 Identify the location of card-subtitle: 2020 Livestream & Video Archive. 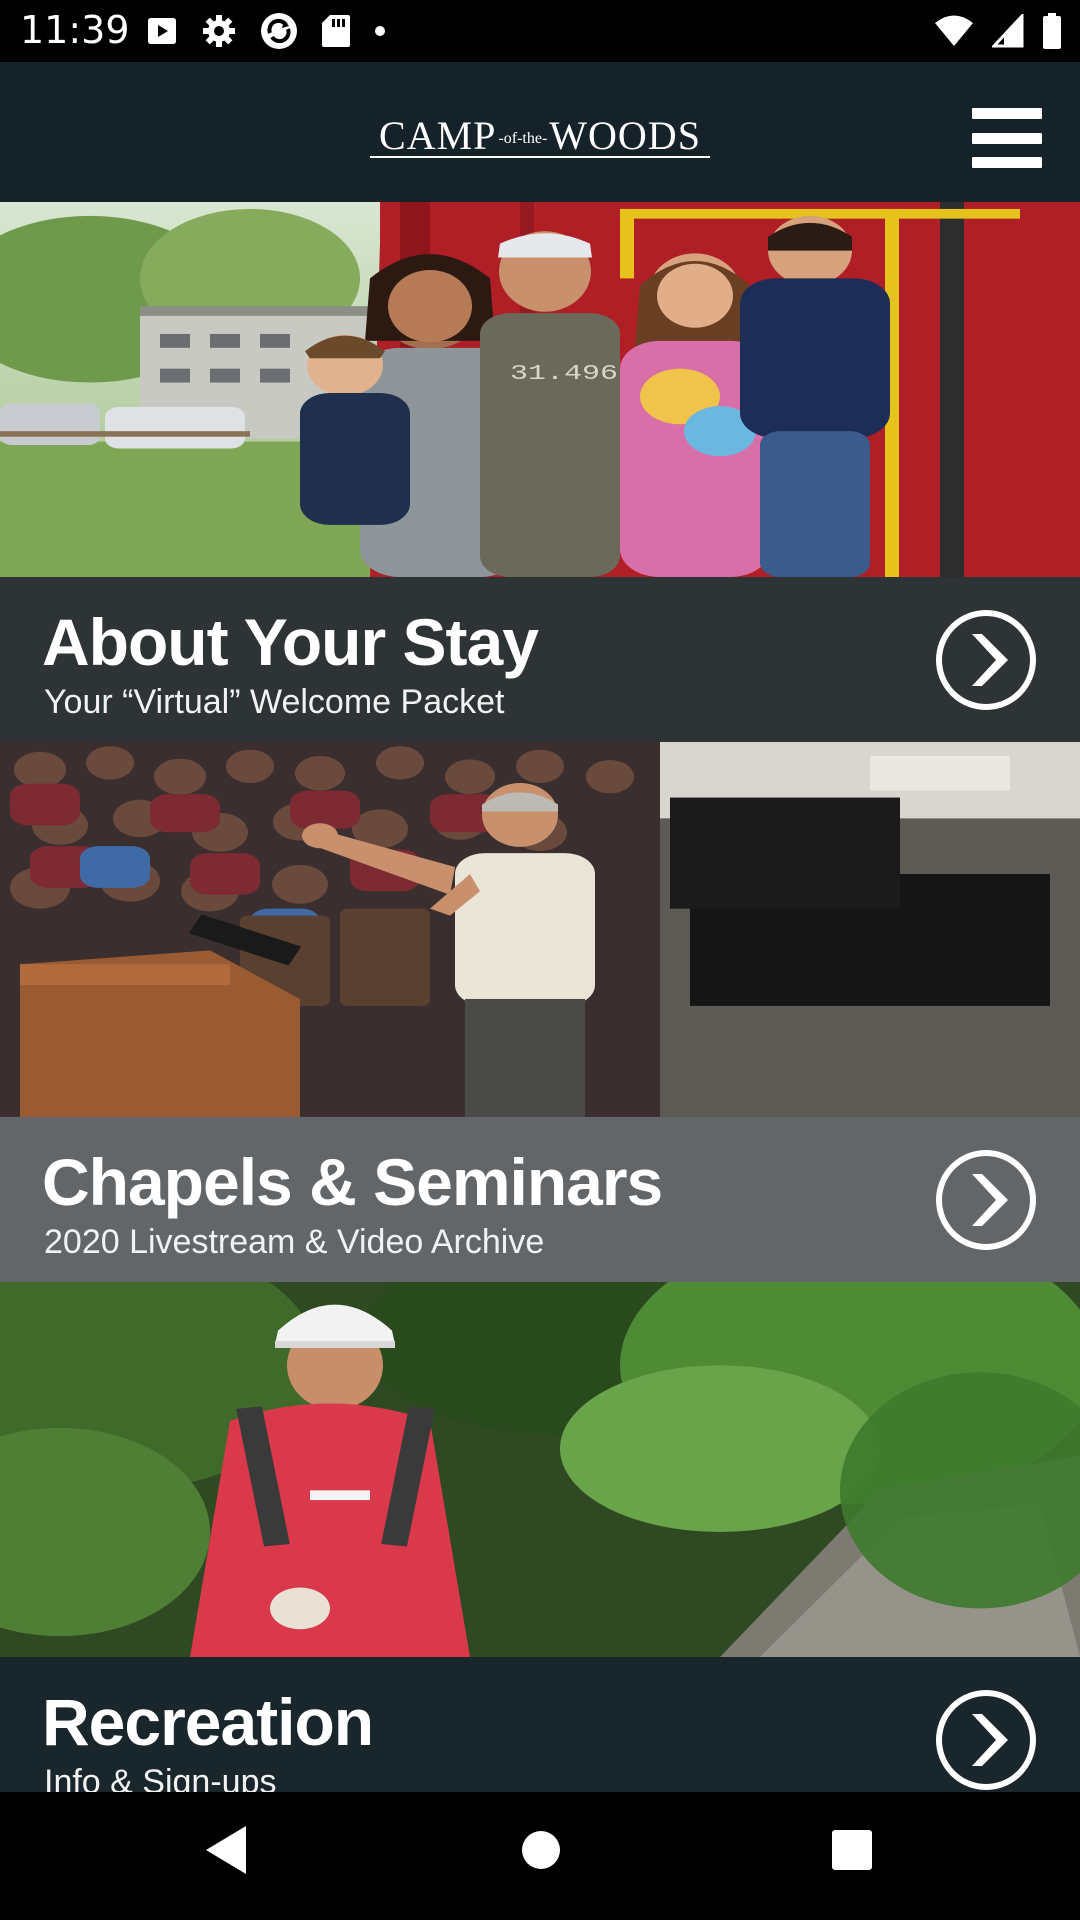
(294, 1242).